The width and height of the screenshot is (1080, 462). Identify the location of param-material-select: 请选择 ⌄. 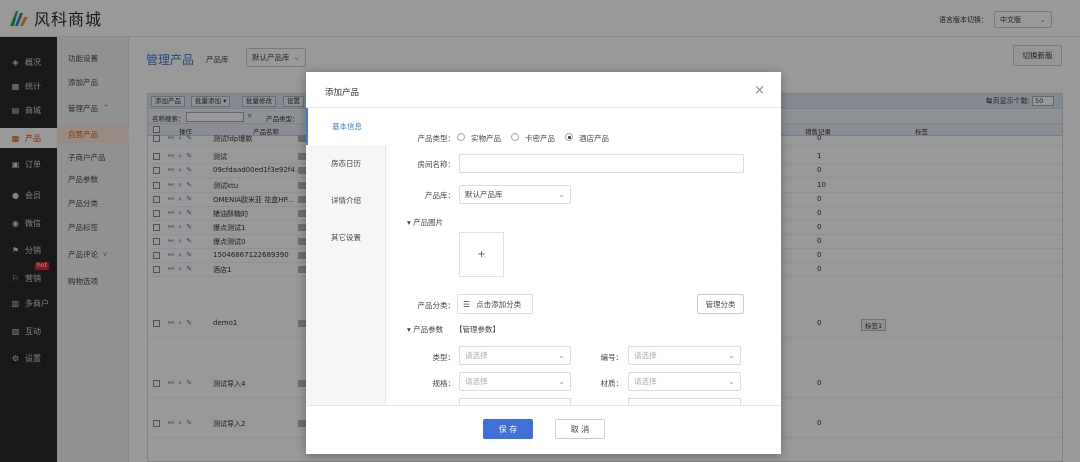
(684, 381).